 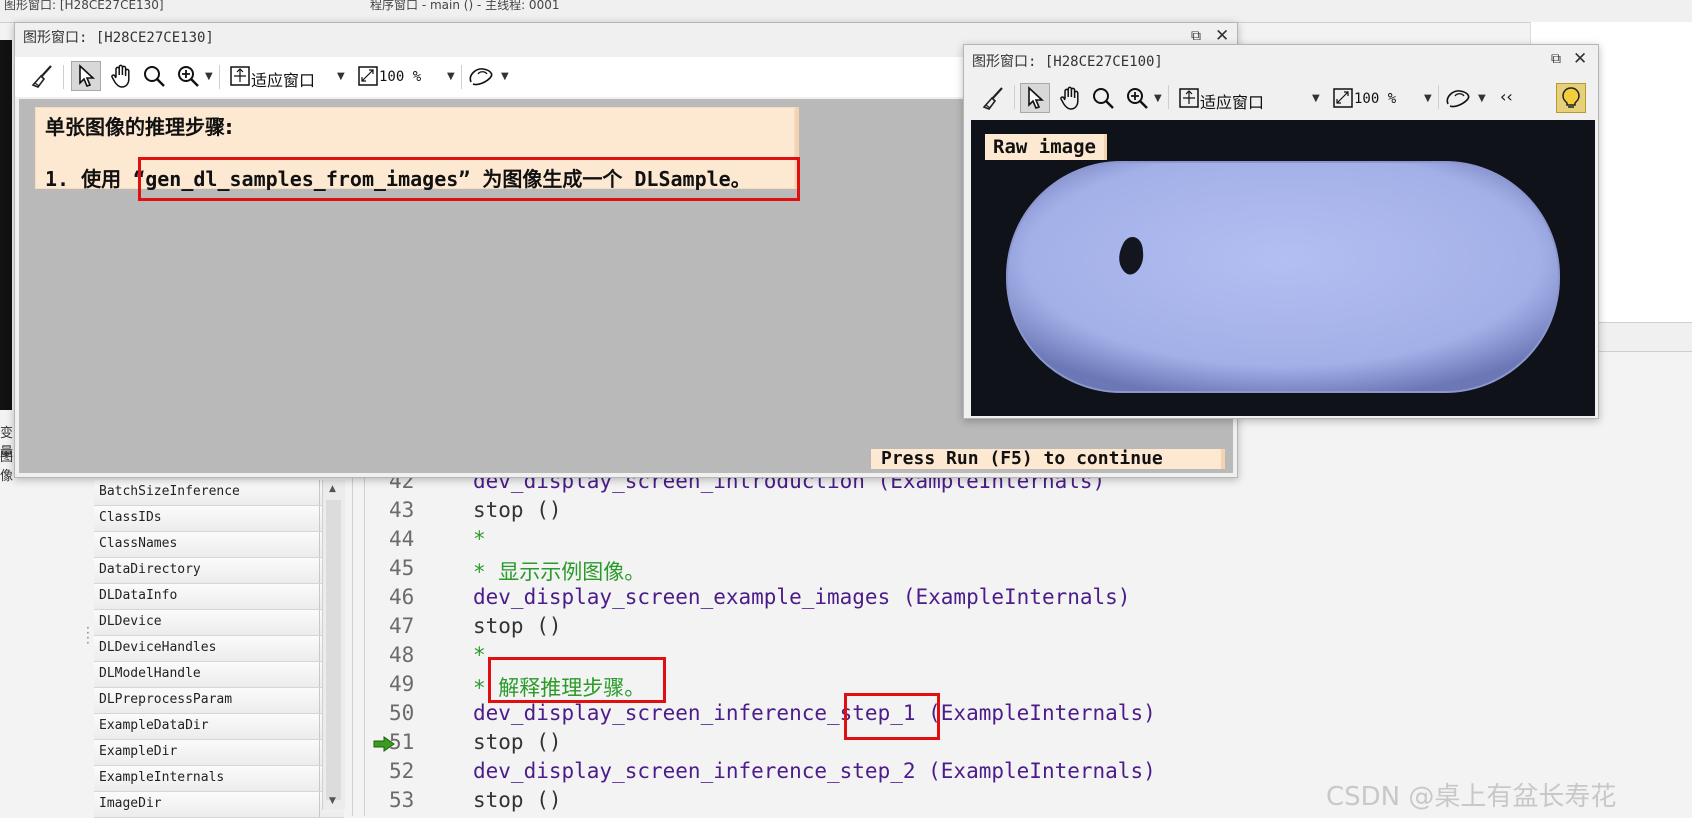 What do you see at coordinates (1571, 98) in the screenshot?
I see `lightbulb-icon` at bounding box center [1571, 98].